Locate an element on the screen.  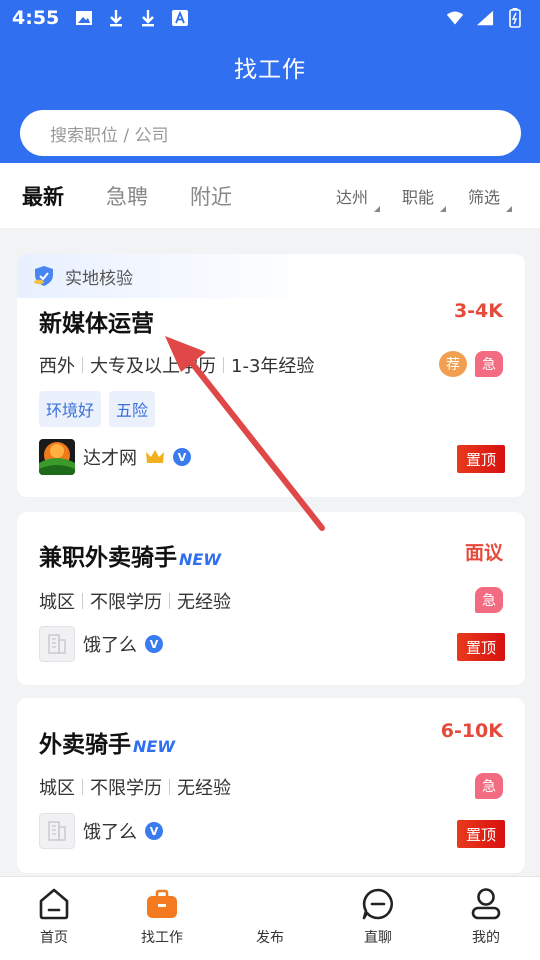
job-title: 外卖骑手 NEW is located at coordinates (107, 742).